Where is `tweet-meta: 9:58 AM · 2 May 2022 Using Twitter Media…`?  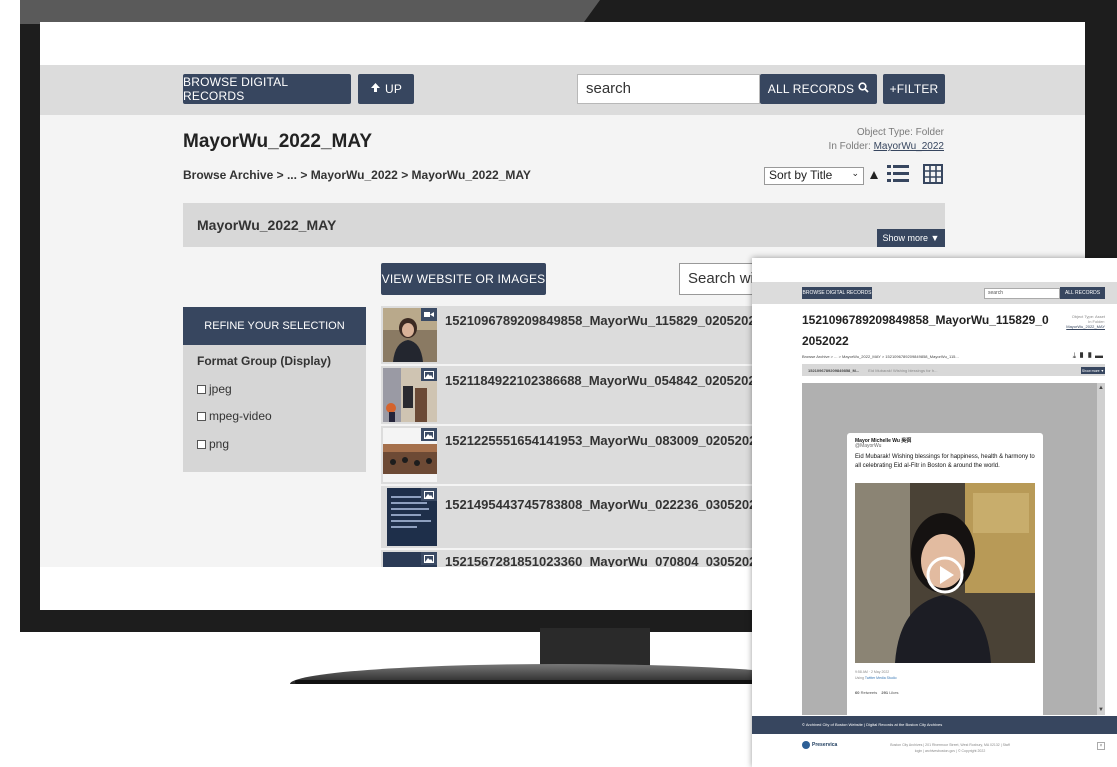 tweet-meta: 9:58 AM · 2 May 2022 Using Twitter Media… is located at coordinates (876, 675).